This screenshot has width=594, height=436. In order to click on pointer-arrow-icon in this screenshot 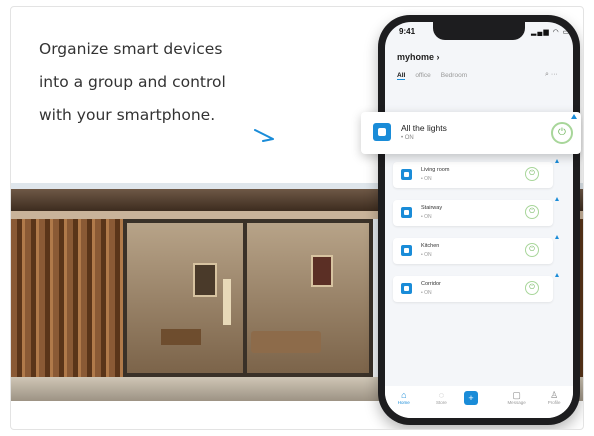, I will do `click(264, 135)`.